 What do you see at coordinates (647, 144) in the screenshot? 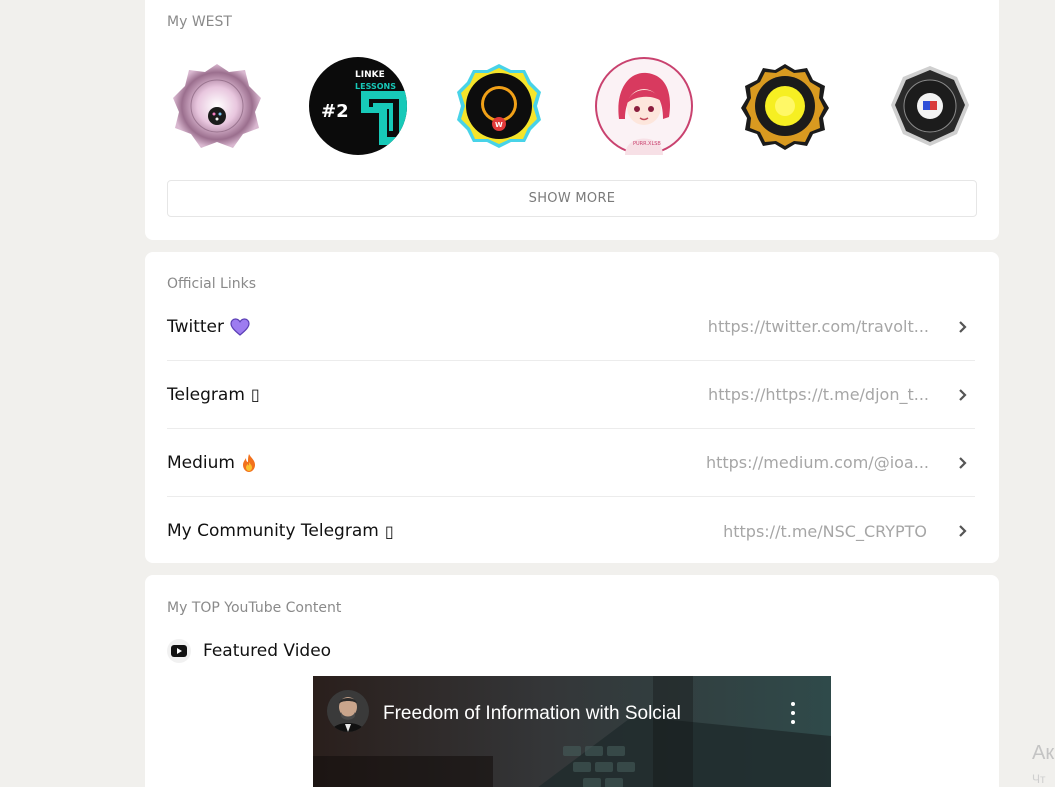
I see `svg-text: PURR.XLSB` at bounding box center [647, 144].